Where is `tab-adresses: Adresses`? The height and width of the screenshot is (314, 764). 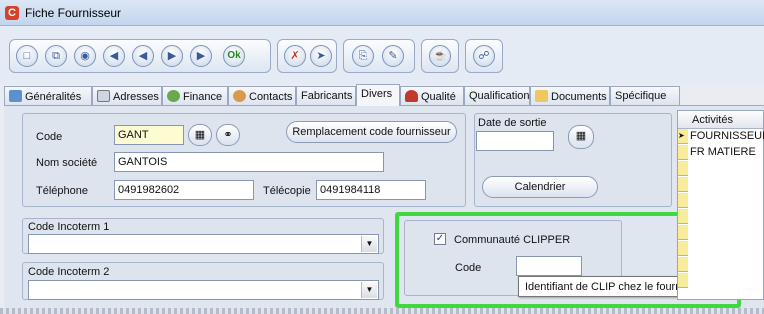 tab-adresses: Adresses is located at coordinates (127, 96).